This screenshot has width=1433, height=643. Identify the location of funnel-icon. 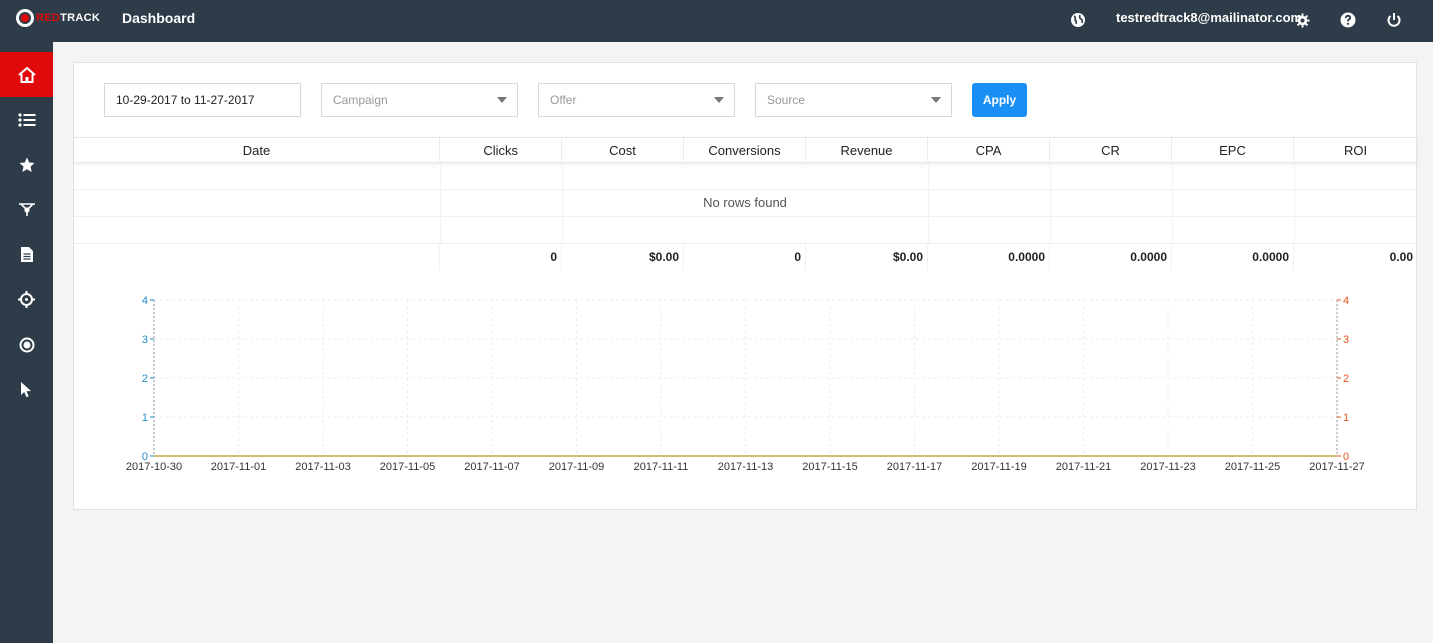
(26, 209).